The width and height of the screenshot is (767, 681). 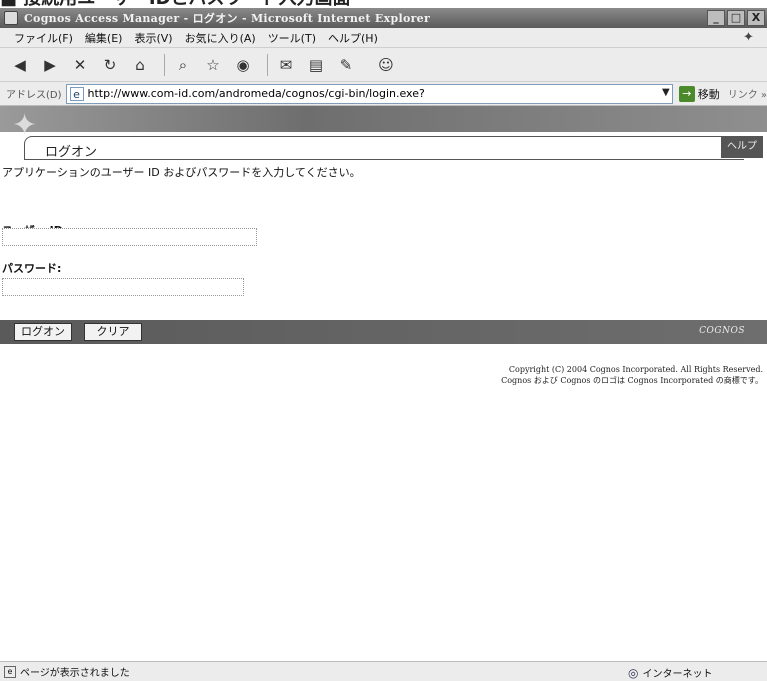 What do you see at coordinates (153, 38) in the screenshot?
I see `menu-view: 表示(V)` at bounding box center [153, 38].